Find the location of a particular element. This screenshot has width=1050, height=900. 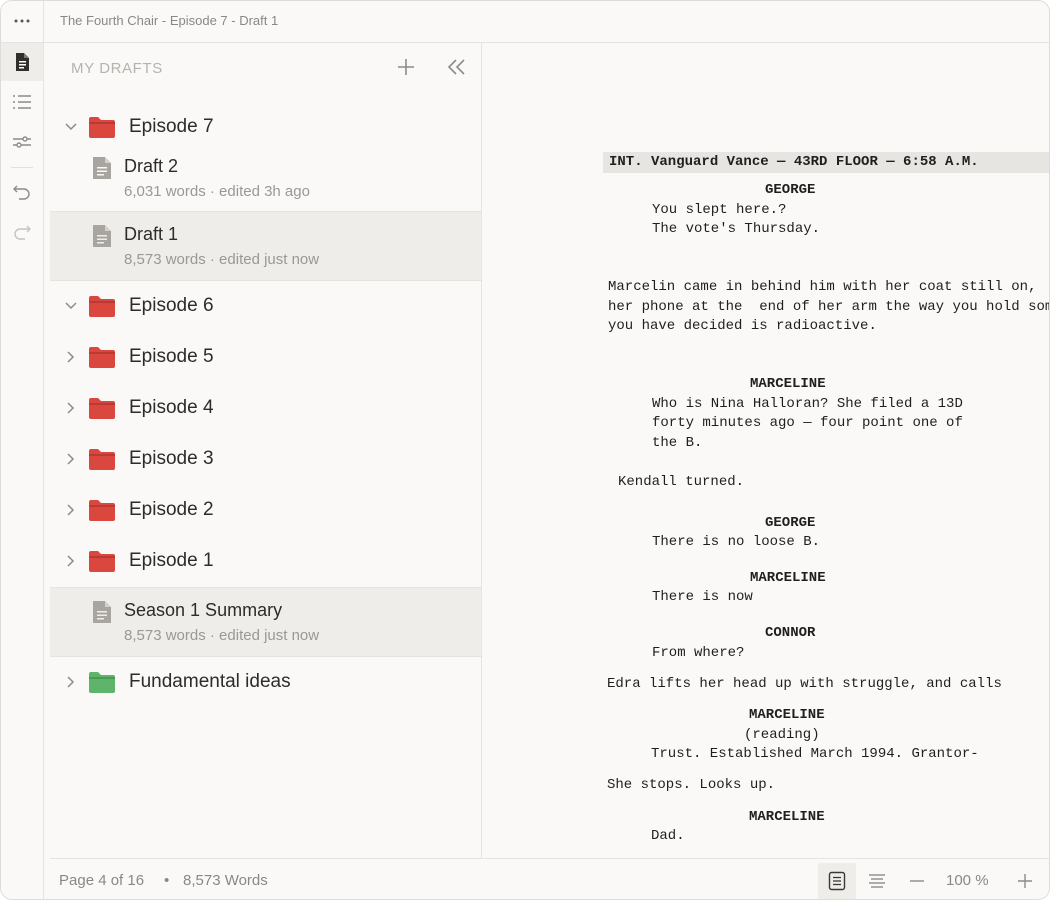

dialogue-line: You slept here.? is located at coordinates (719, 210).